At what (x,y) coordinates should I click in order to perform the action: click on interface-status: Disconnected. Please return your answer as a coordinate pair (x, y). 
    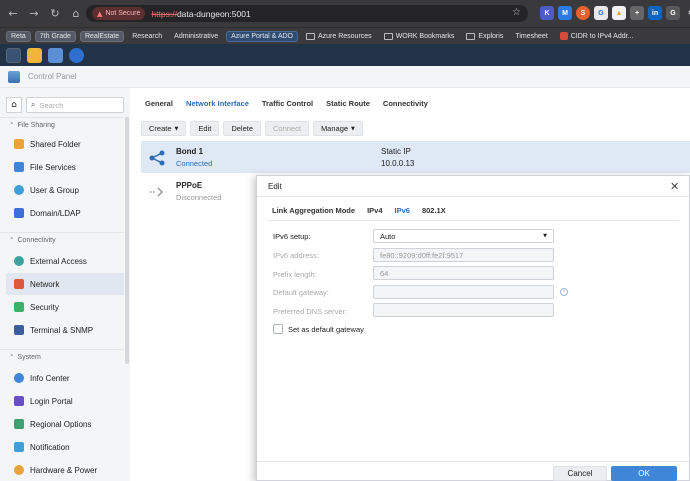
    Looking at the image, I should click on (199, 197).